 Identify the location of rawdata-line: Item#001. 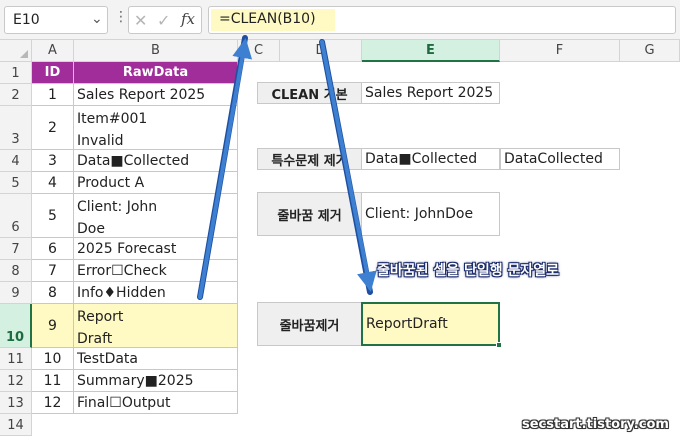
(112, 119).